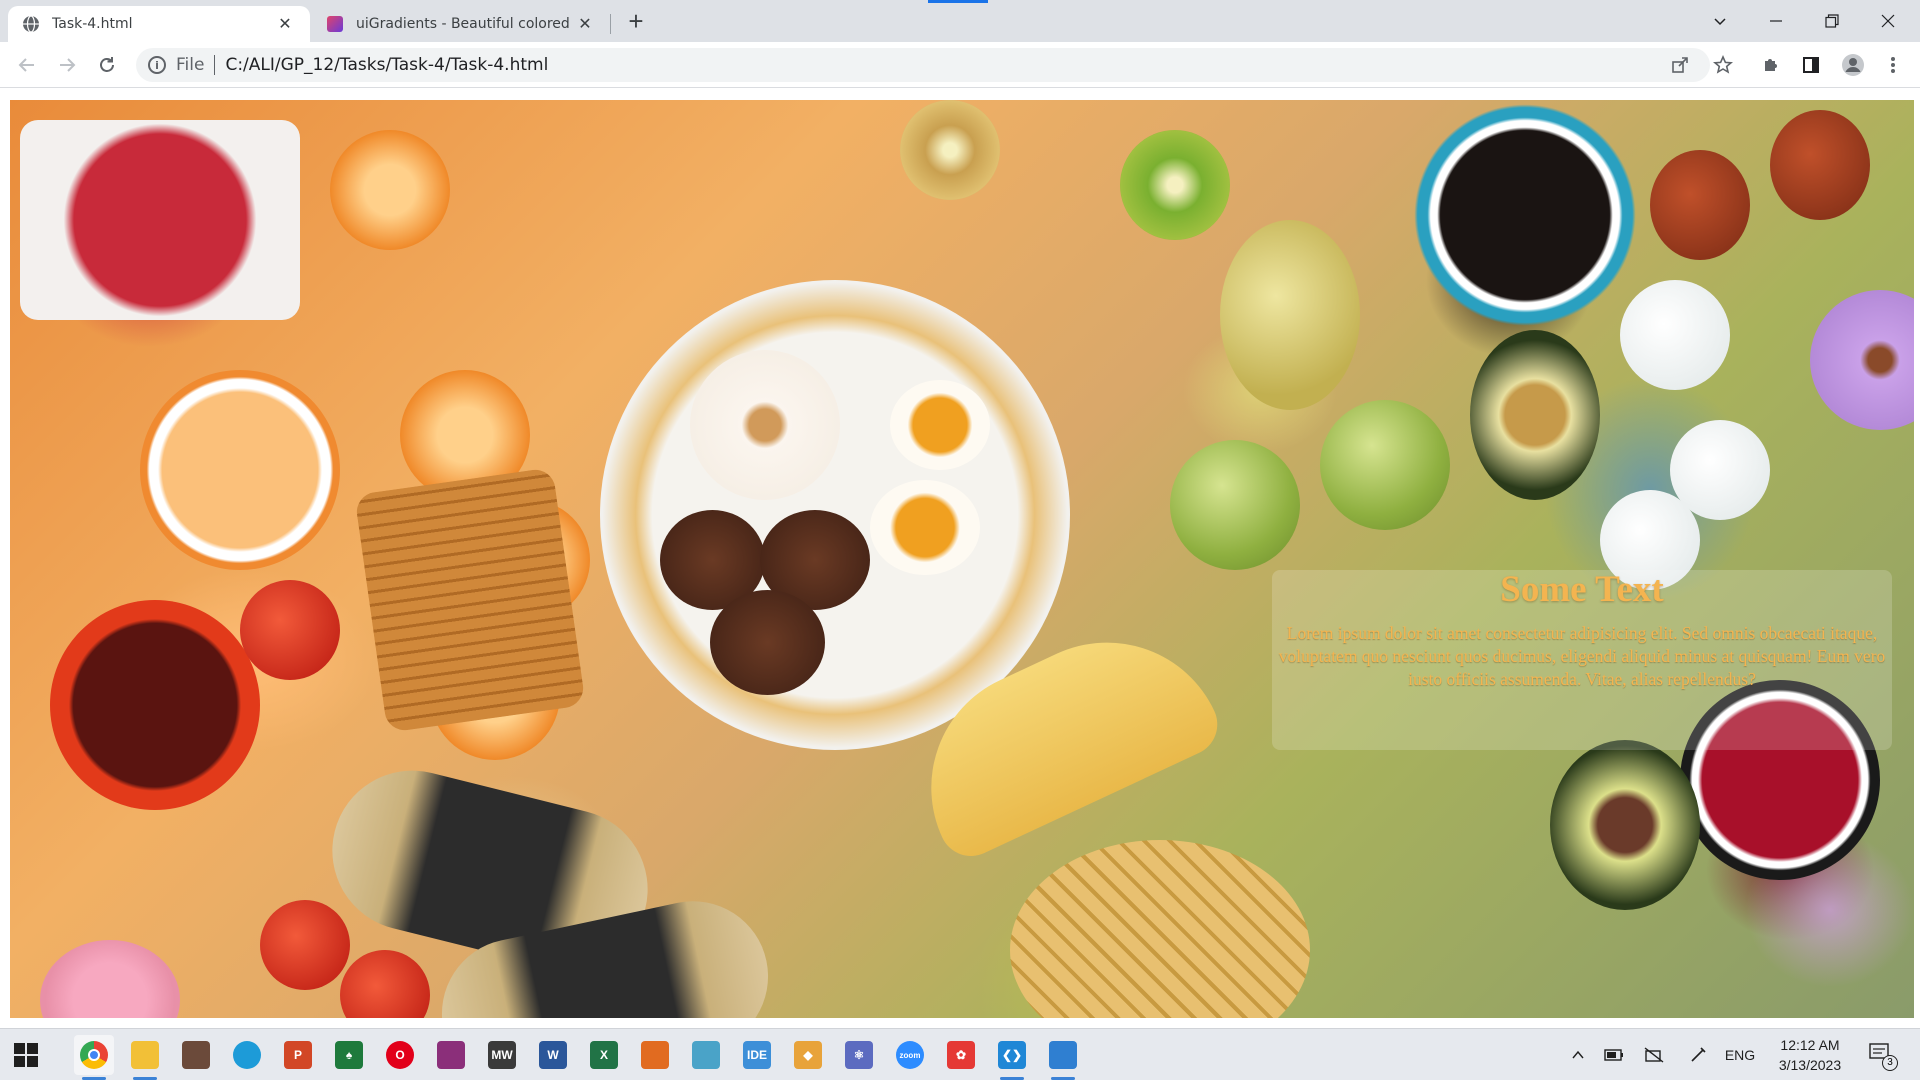 Image resolution: width=1920 pixels, height=1081 pixels. Describe the element at coordinates (1698, 1055) in the screenshot. I see `pen-icon` at that location.